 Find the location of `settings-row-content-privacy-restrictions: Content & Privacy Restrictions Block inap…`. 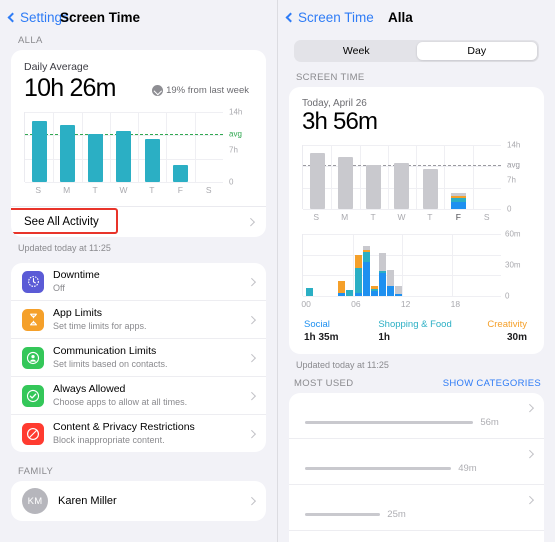

settings-row-content-privacy-restrictions: Content & Privacy Restrictions Block inap… is located at coordinates (138, 433).